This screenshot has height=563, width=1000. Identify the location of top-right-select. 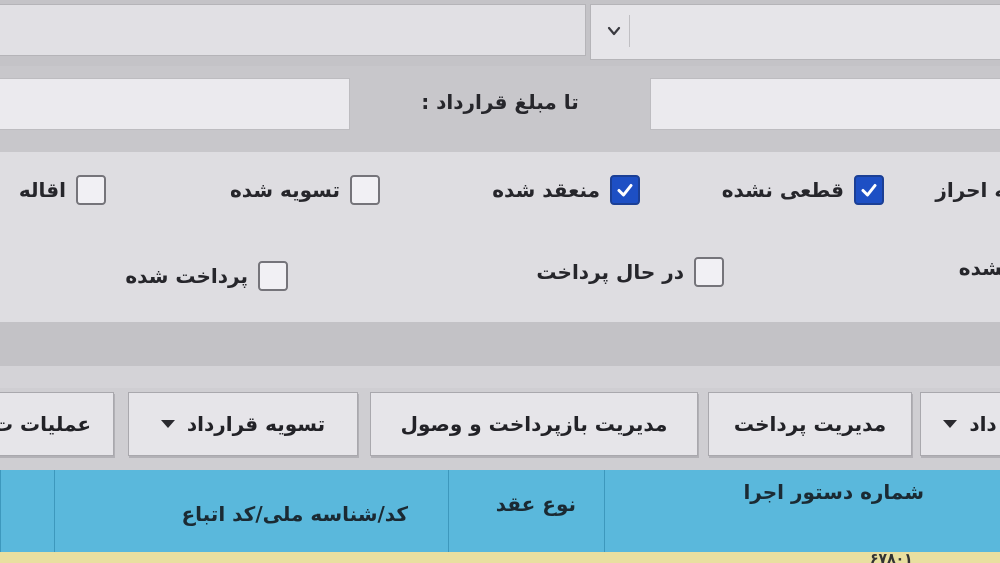
(795, 32).